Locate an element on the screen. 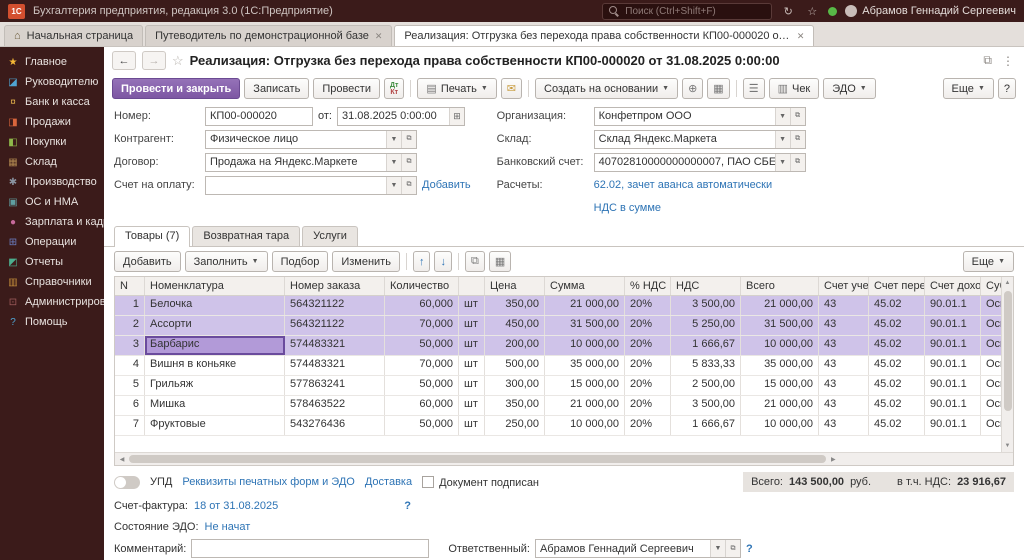 The width and height of the screenshot is (1024, 560). vat-in-amount-link: НДС в сумме is located at coordinates (627, 208).